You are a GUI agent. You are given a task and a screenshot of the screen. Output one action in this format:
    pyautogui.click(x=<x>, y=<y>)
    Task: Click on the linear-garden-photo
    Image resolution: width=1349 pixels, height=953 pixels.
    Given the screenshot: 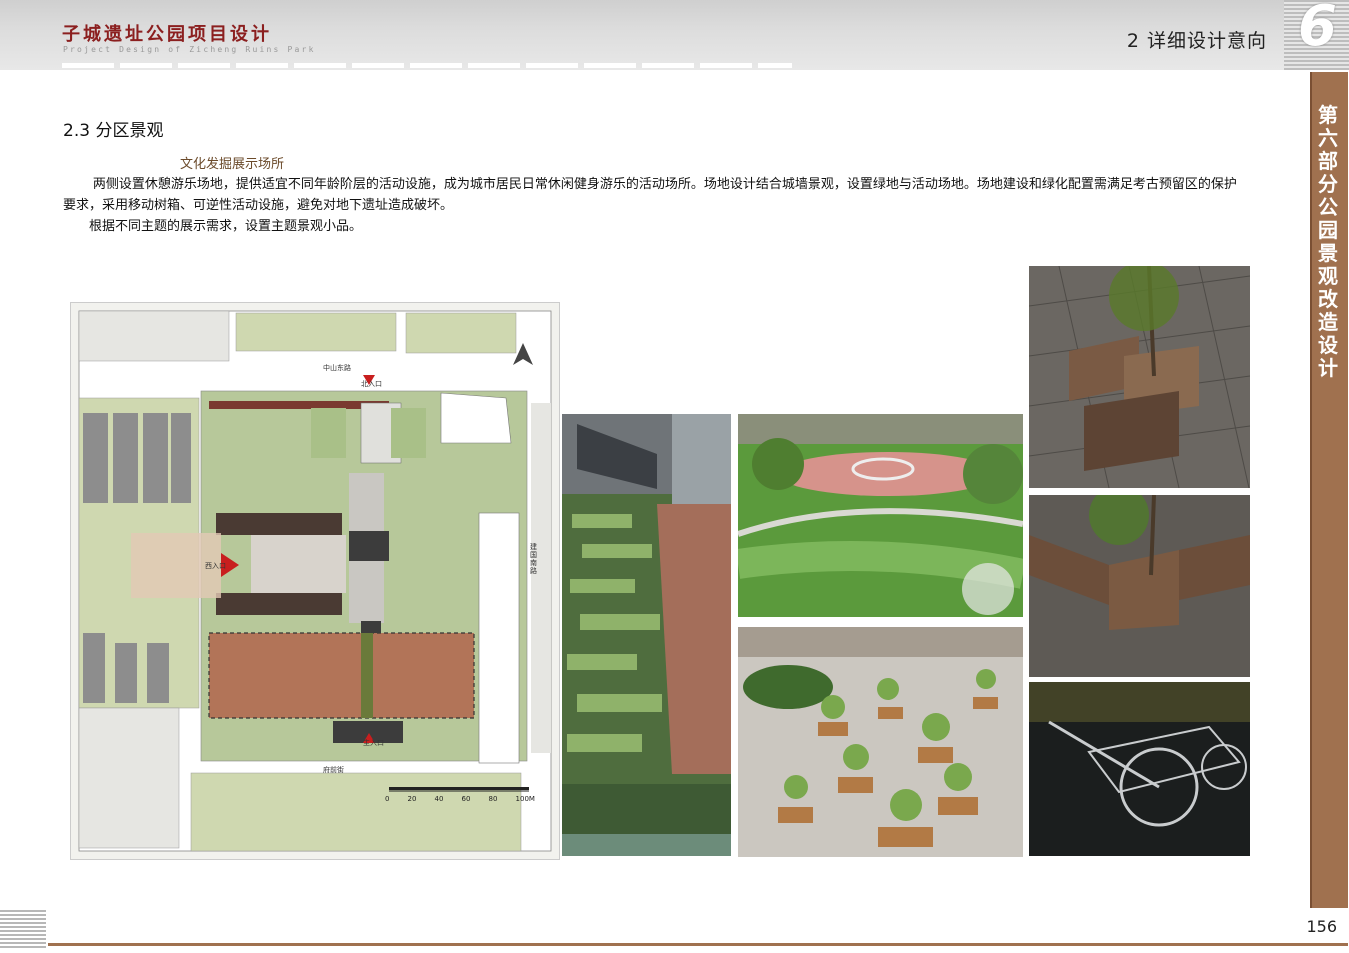 What is the action you would take?
    pyautogui.click(x=646, y=635)
    